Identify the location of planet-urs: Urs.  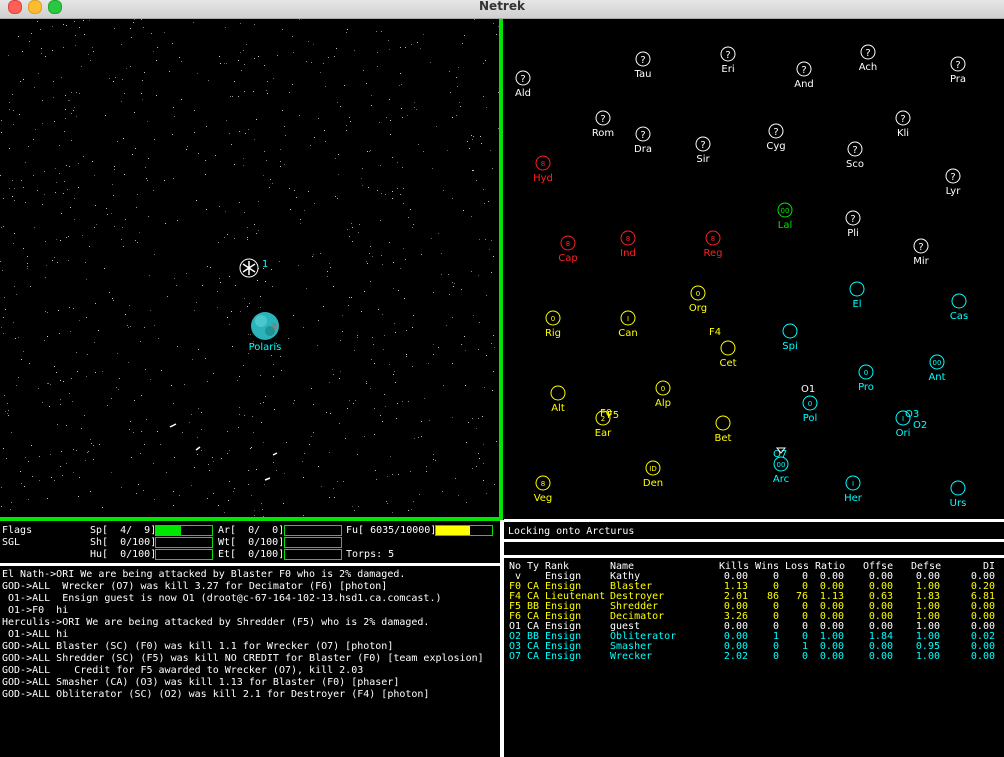
(958, 494).